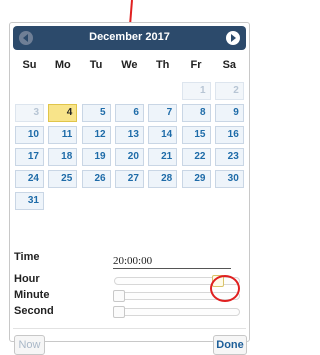  Describe the element at coordinates (129, 135) in the screenshot. I see `day-cell: 13` at that location.